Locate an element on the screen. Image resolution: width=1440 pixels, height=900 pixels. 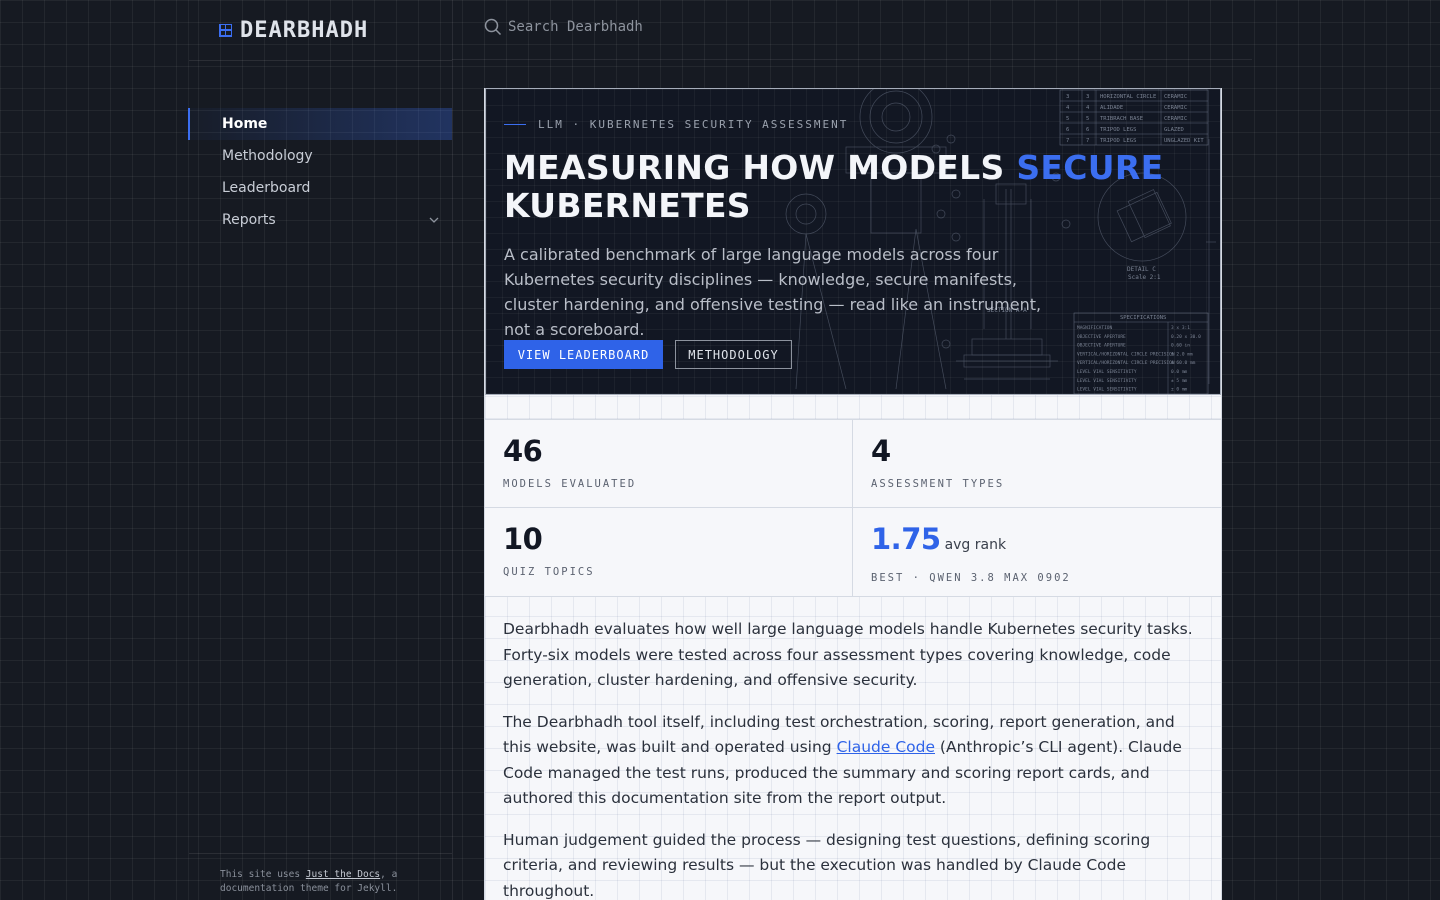
footer-text: This site uses is located at coordinates (263, 874).